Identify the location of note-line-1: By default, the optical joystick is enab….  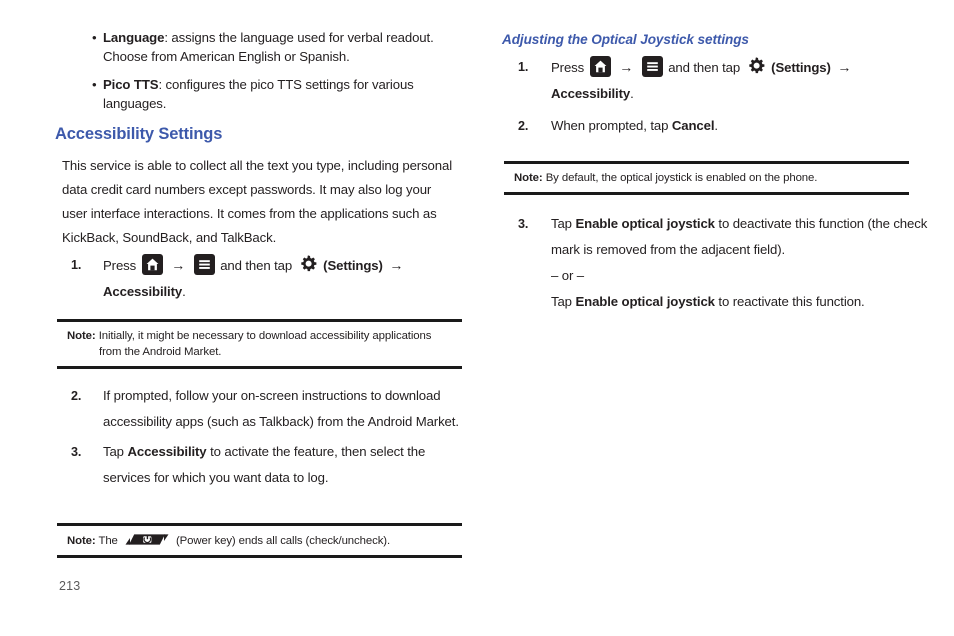
(681, 178).